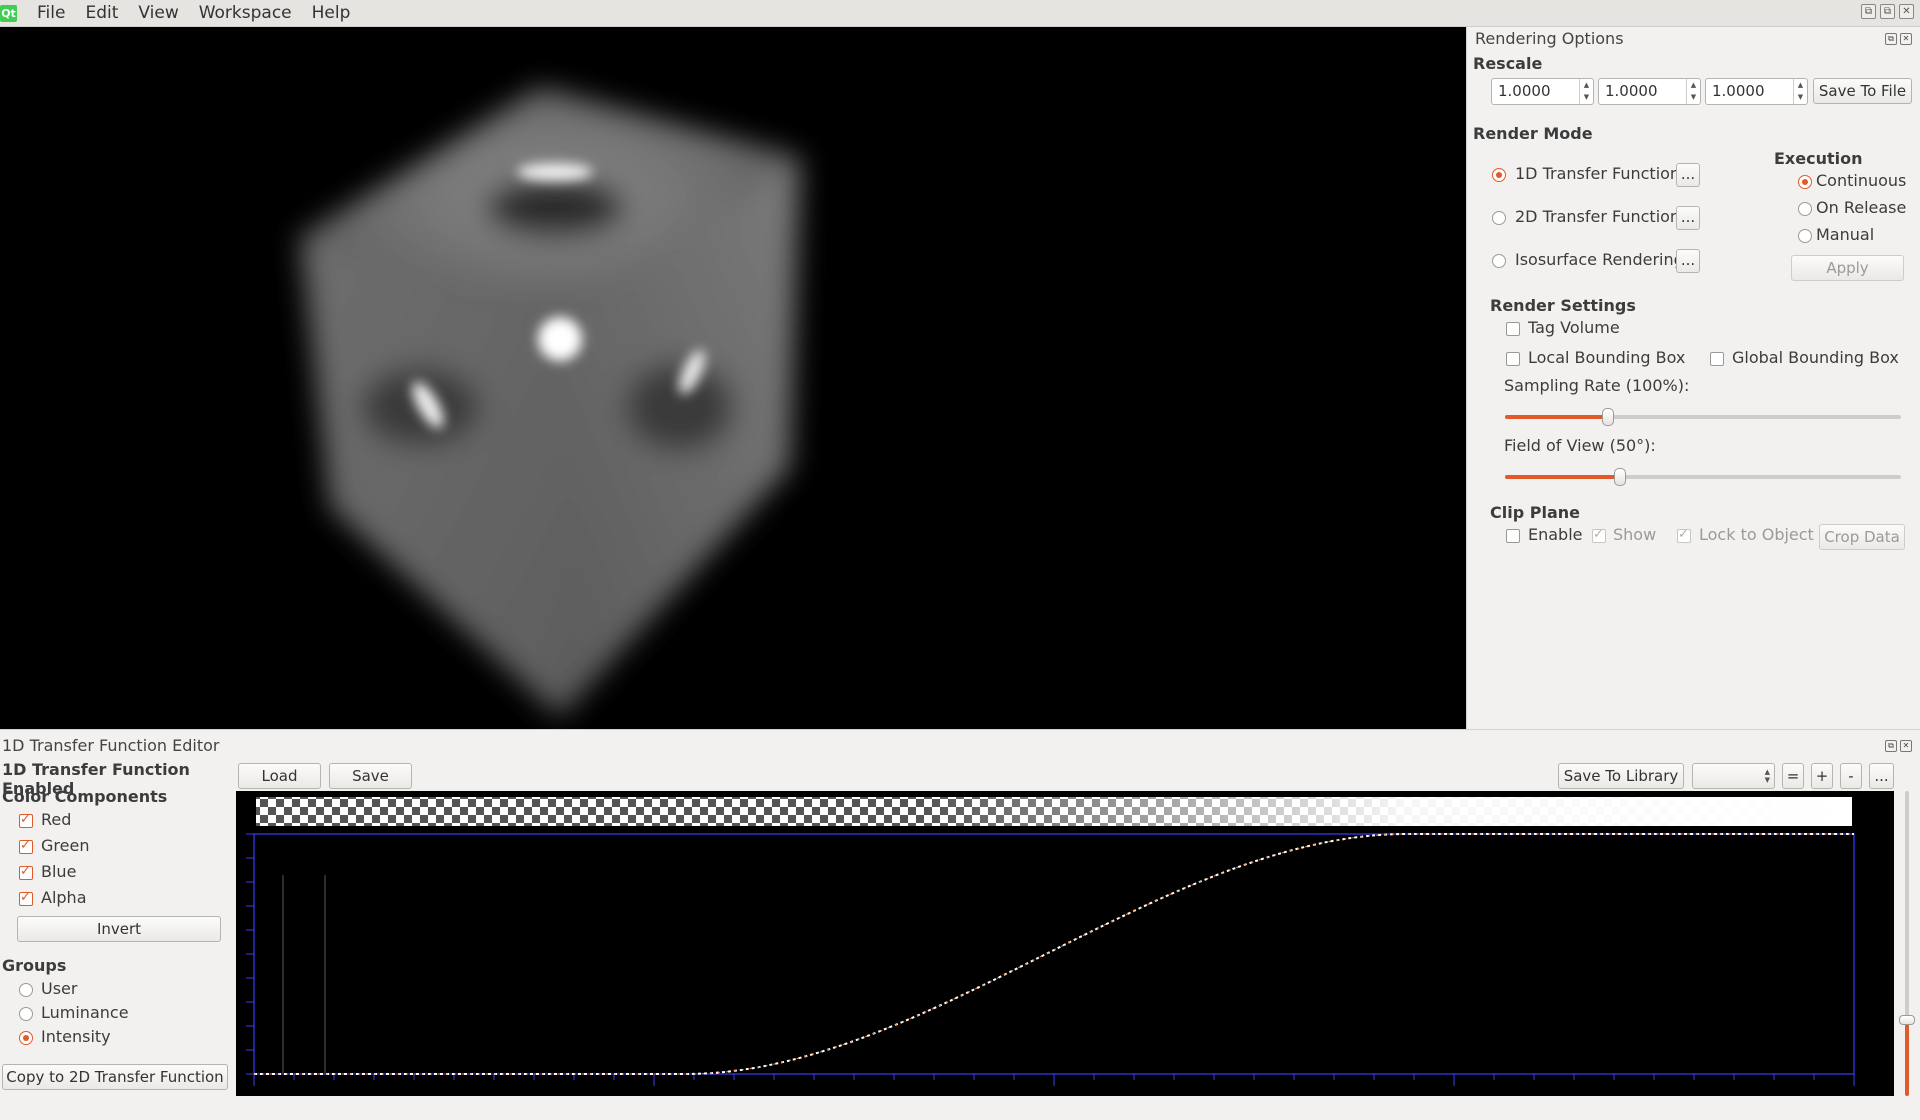  I want to click on rescale-title: Rescale, so click(1508, 63).